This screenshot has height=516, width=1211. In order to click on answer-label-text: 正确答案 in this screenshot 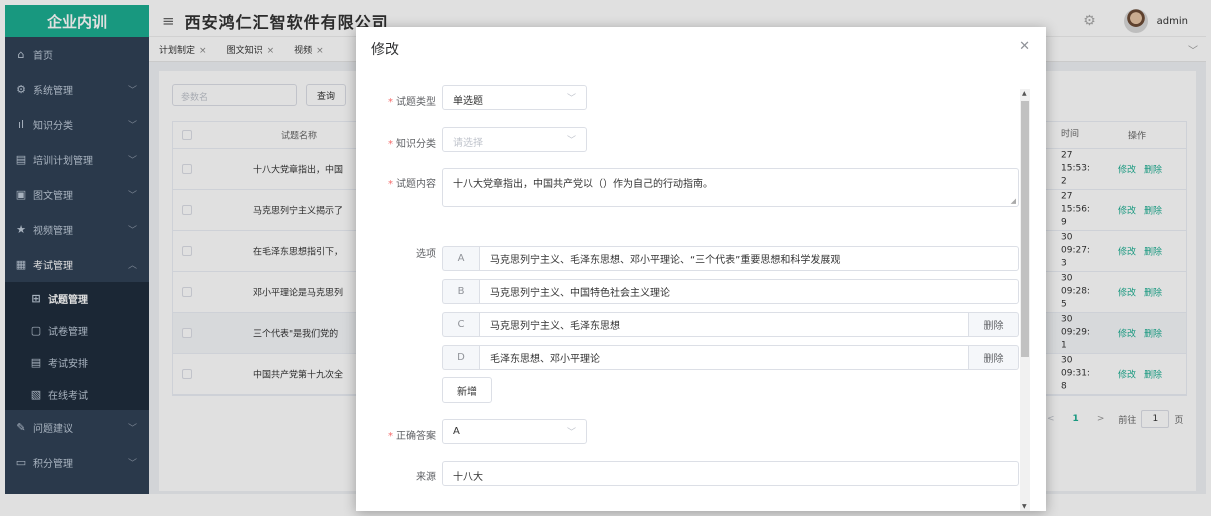, I will do `click(416, 436)`.